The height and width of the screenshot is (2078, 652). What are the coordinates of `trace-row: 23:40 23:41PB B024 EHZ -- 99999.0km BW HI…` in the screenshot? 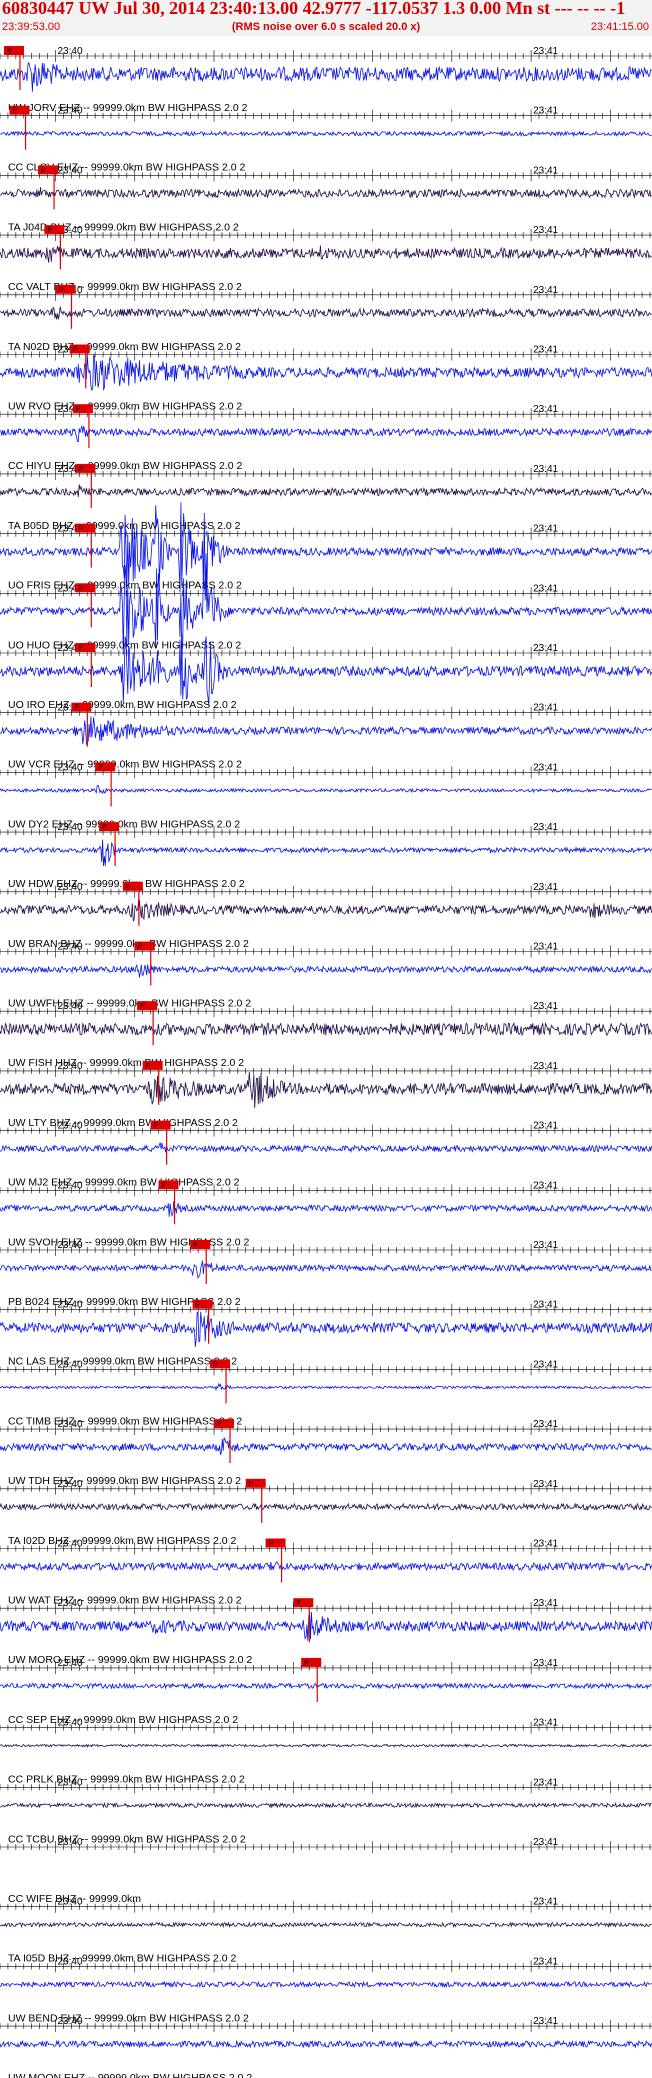 It's located at (326, 1274).